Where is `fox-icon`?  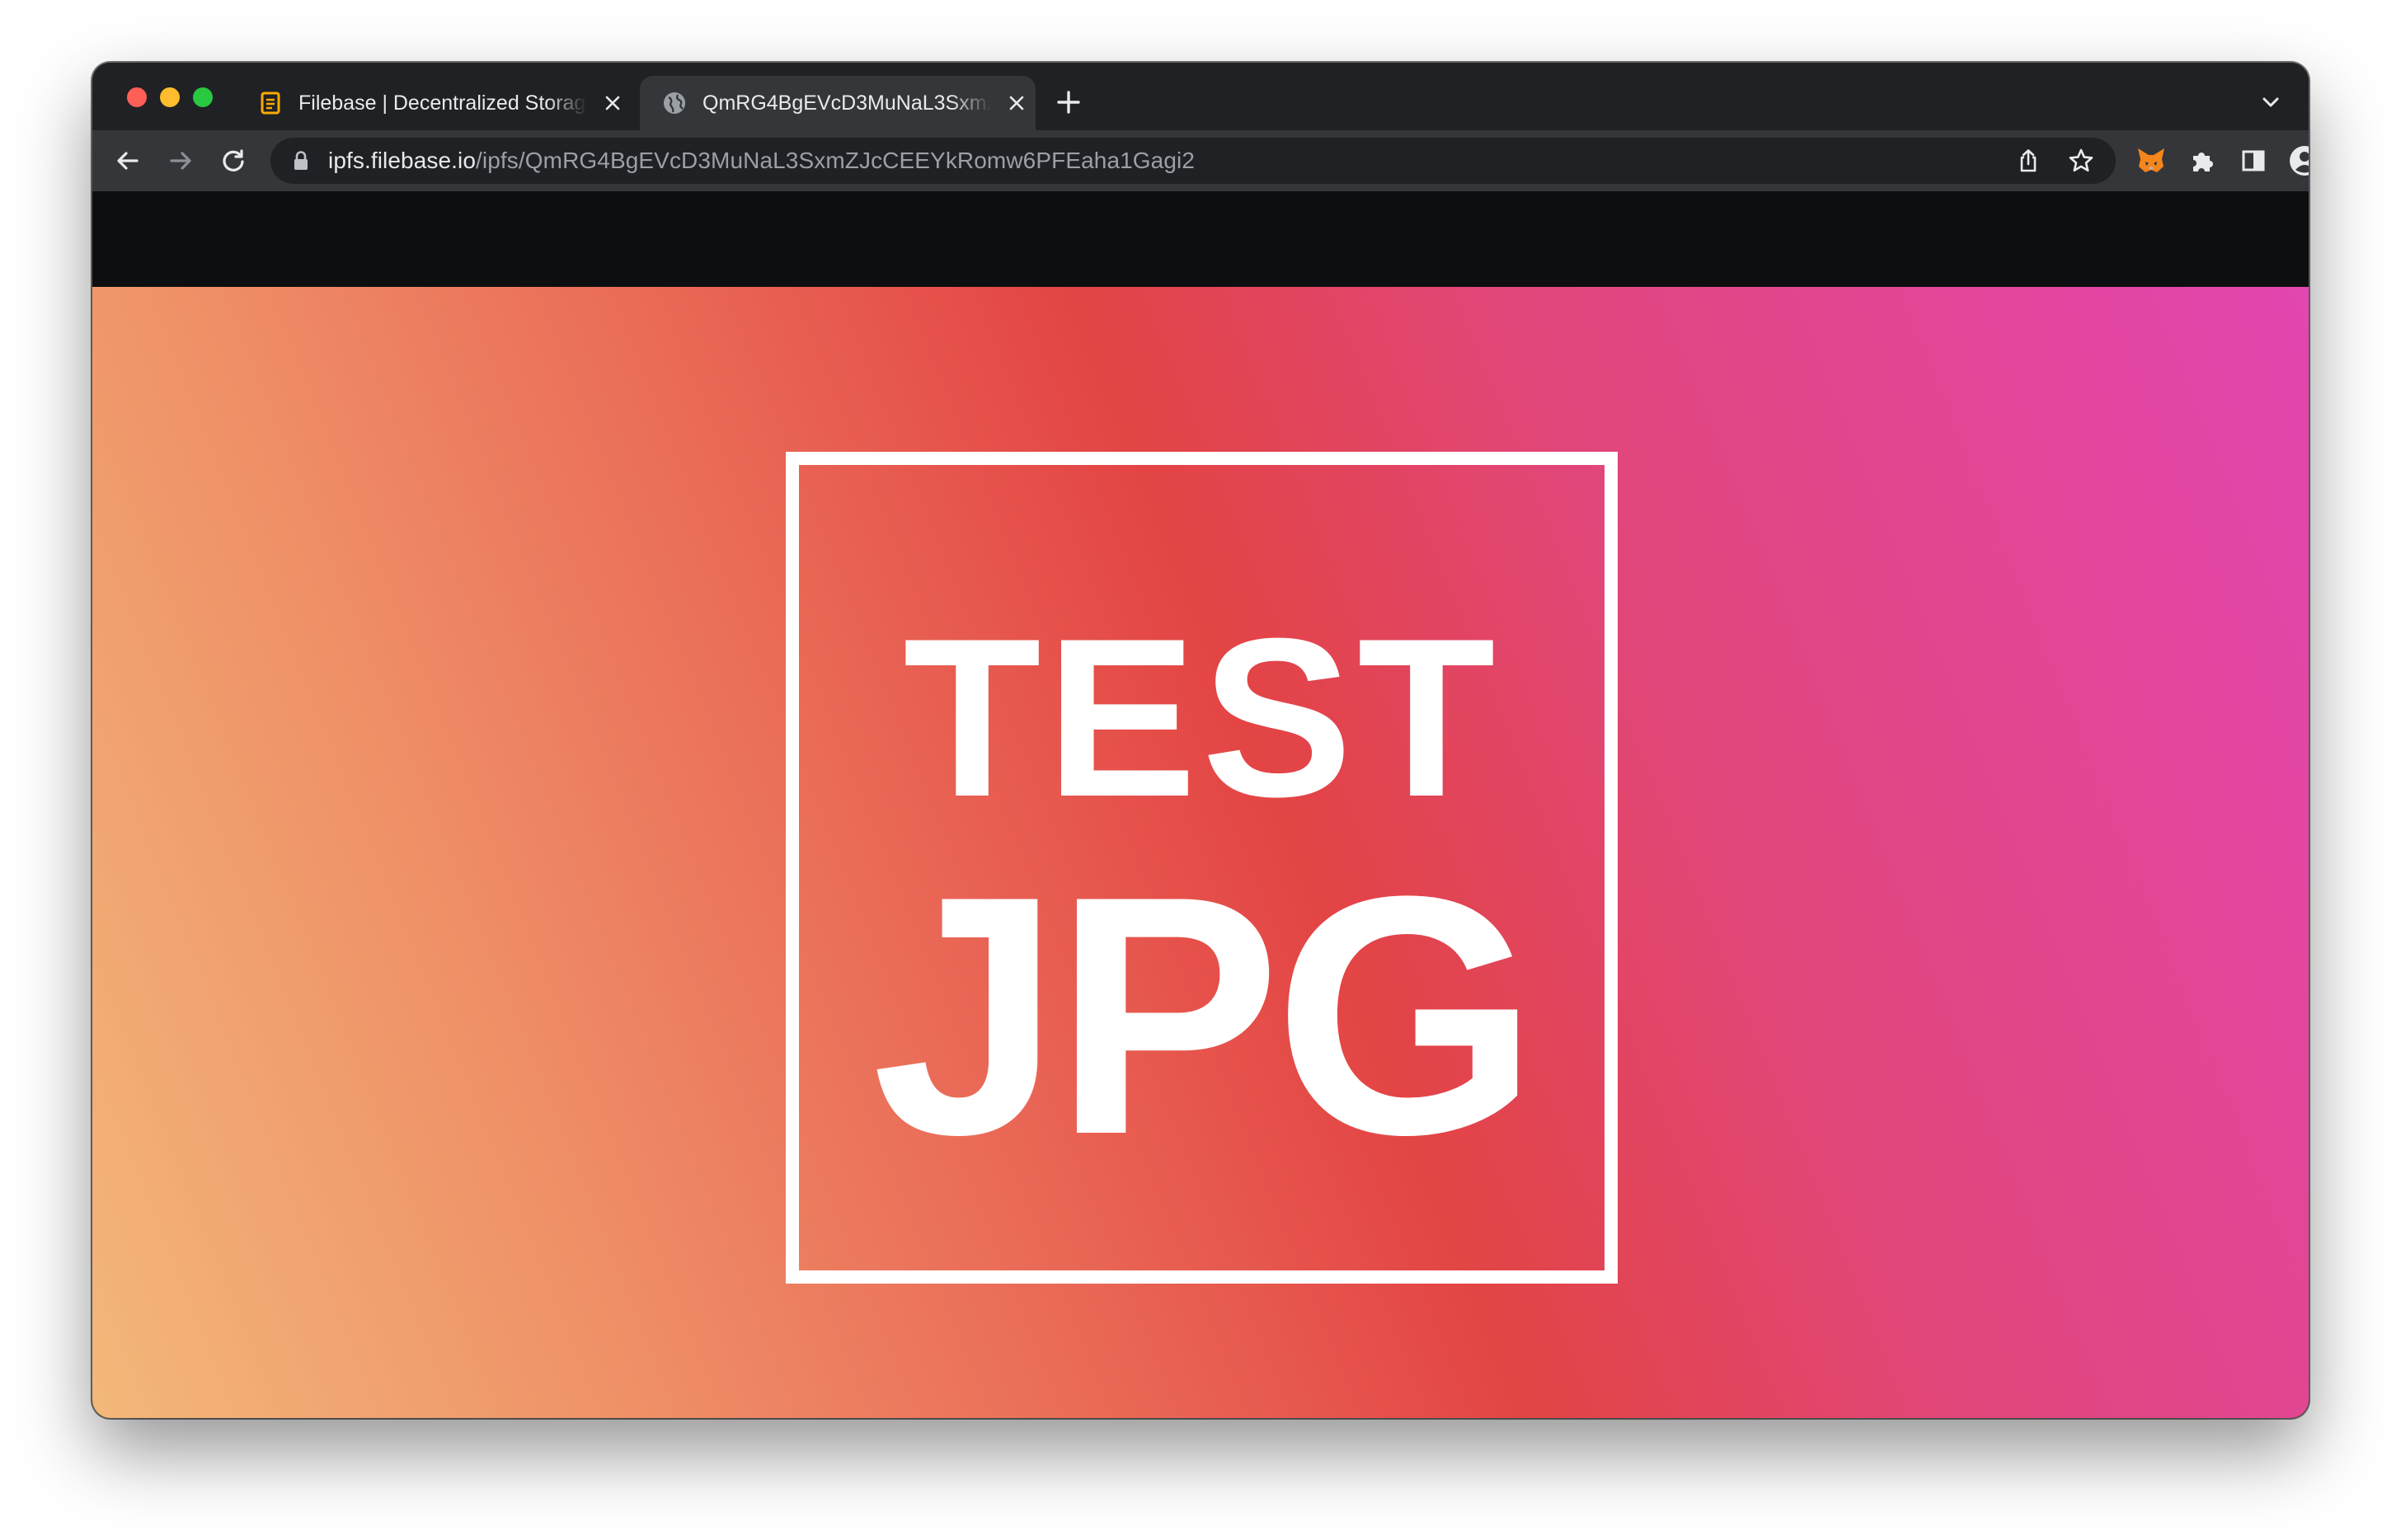
fox-icon is located at coordinates (2151, 160).